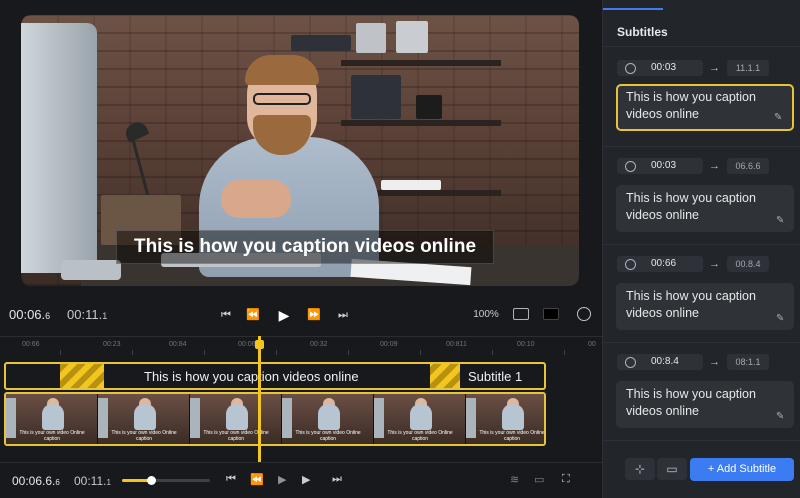  What do you see at coordinates (521, 314) in the screenshot?
I see `subtitle-toggle-icon` at bounding box center [521, 314].